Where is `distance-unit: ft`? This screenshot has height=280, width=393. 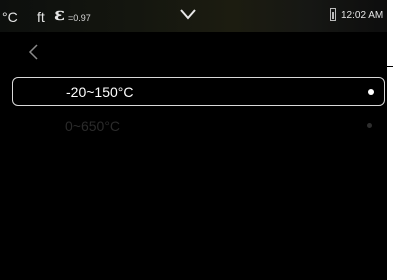
distance-unit: ft is located at coordinates (41, 17).